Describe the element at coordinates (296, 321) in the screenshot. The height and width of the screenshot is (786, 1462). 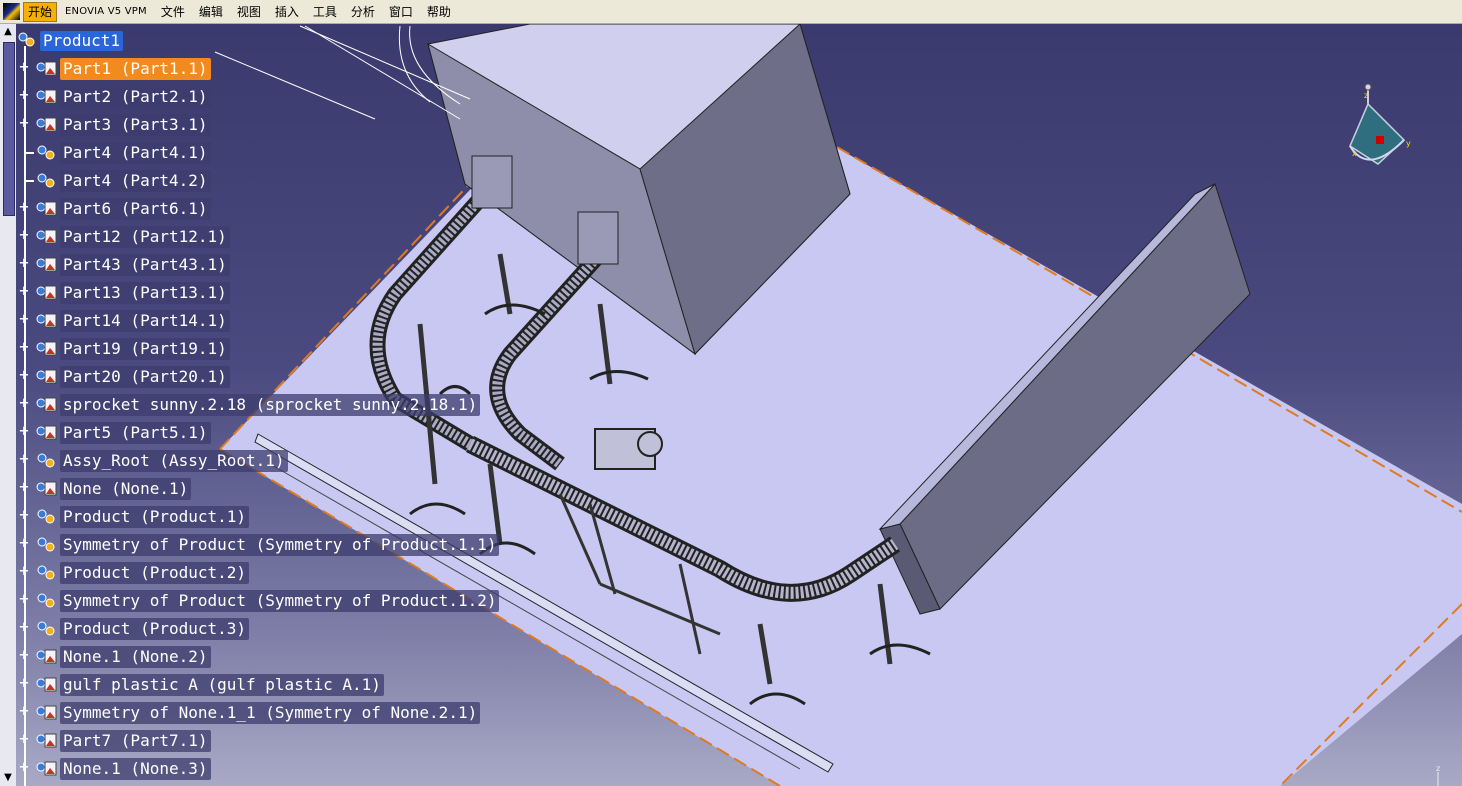
I see `tree-node: + Part14 (Part14.1)` at that location.